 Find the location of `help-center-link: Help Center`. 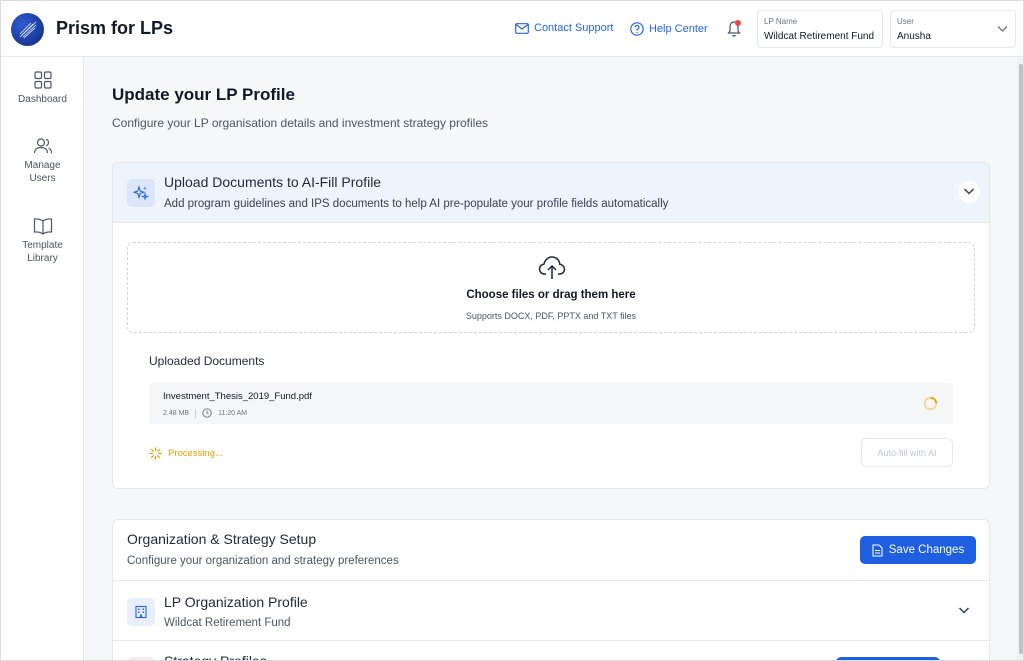

help-center-link: Help Center is located at coordinates (669, 29).